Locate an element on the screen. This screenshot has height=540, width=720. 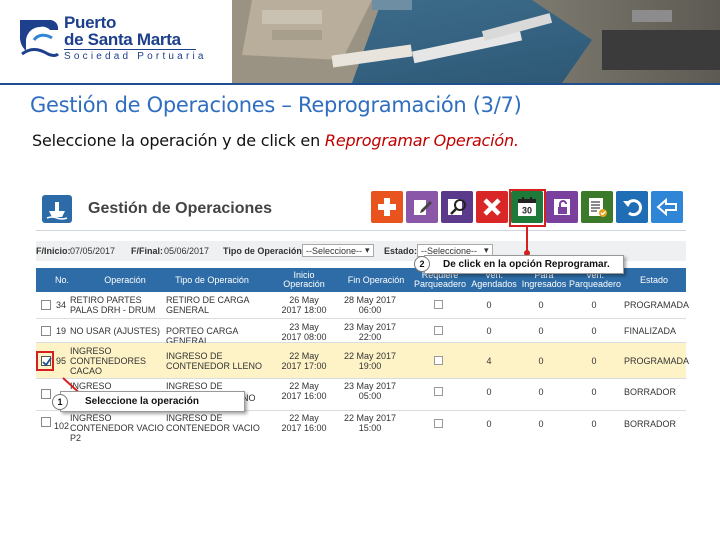
instruction-text: Seleccione la operación y de click en is located at coordinates (178, 140).